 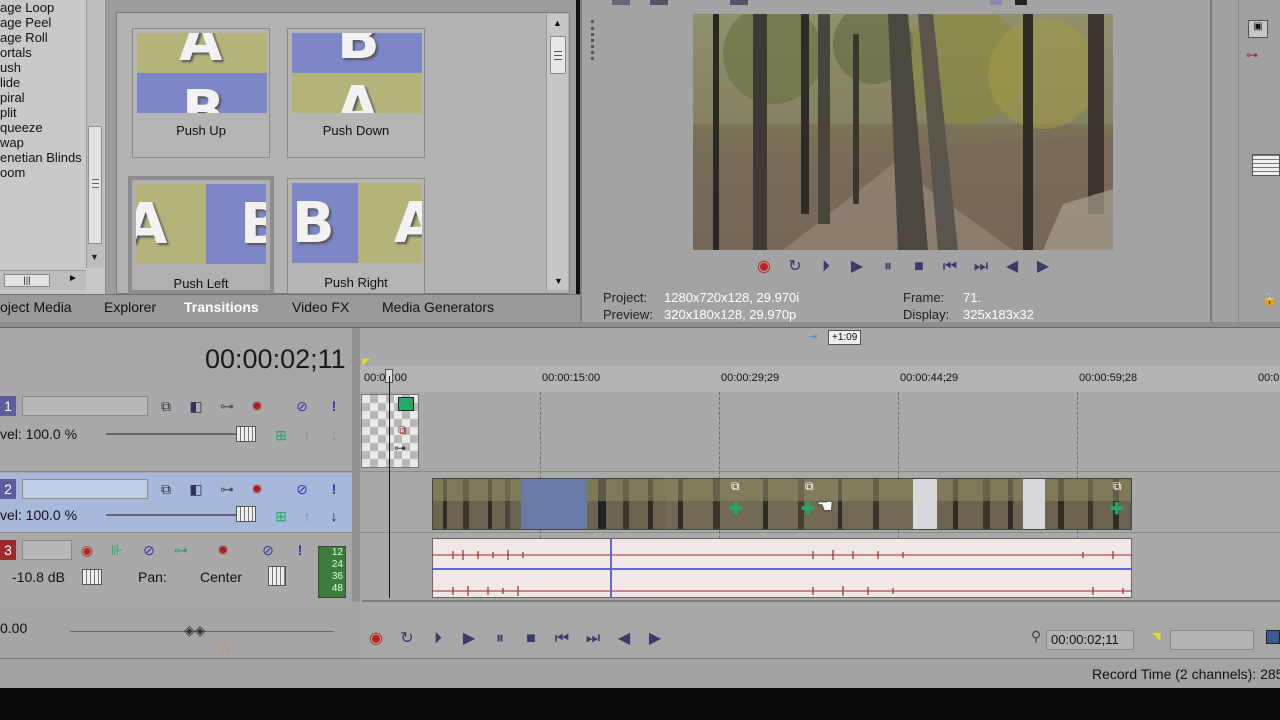 I want to click on thumbnails-scroll-thumb, so click(x=558, y=55).